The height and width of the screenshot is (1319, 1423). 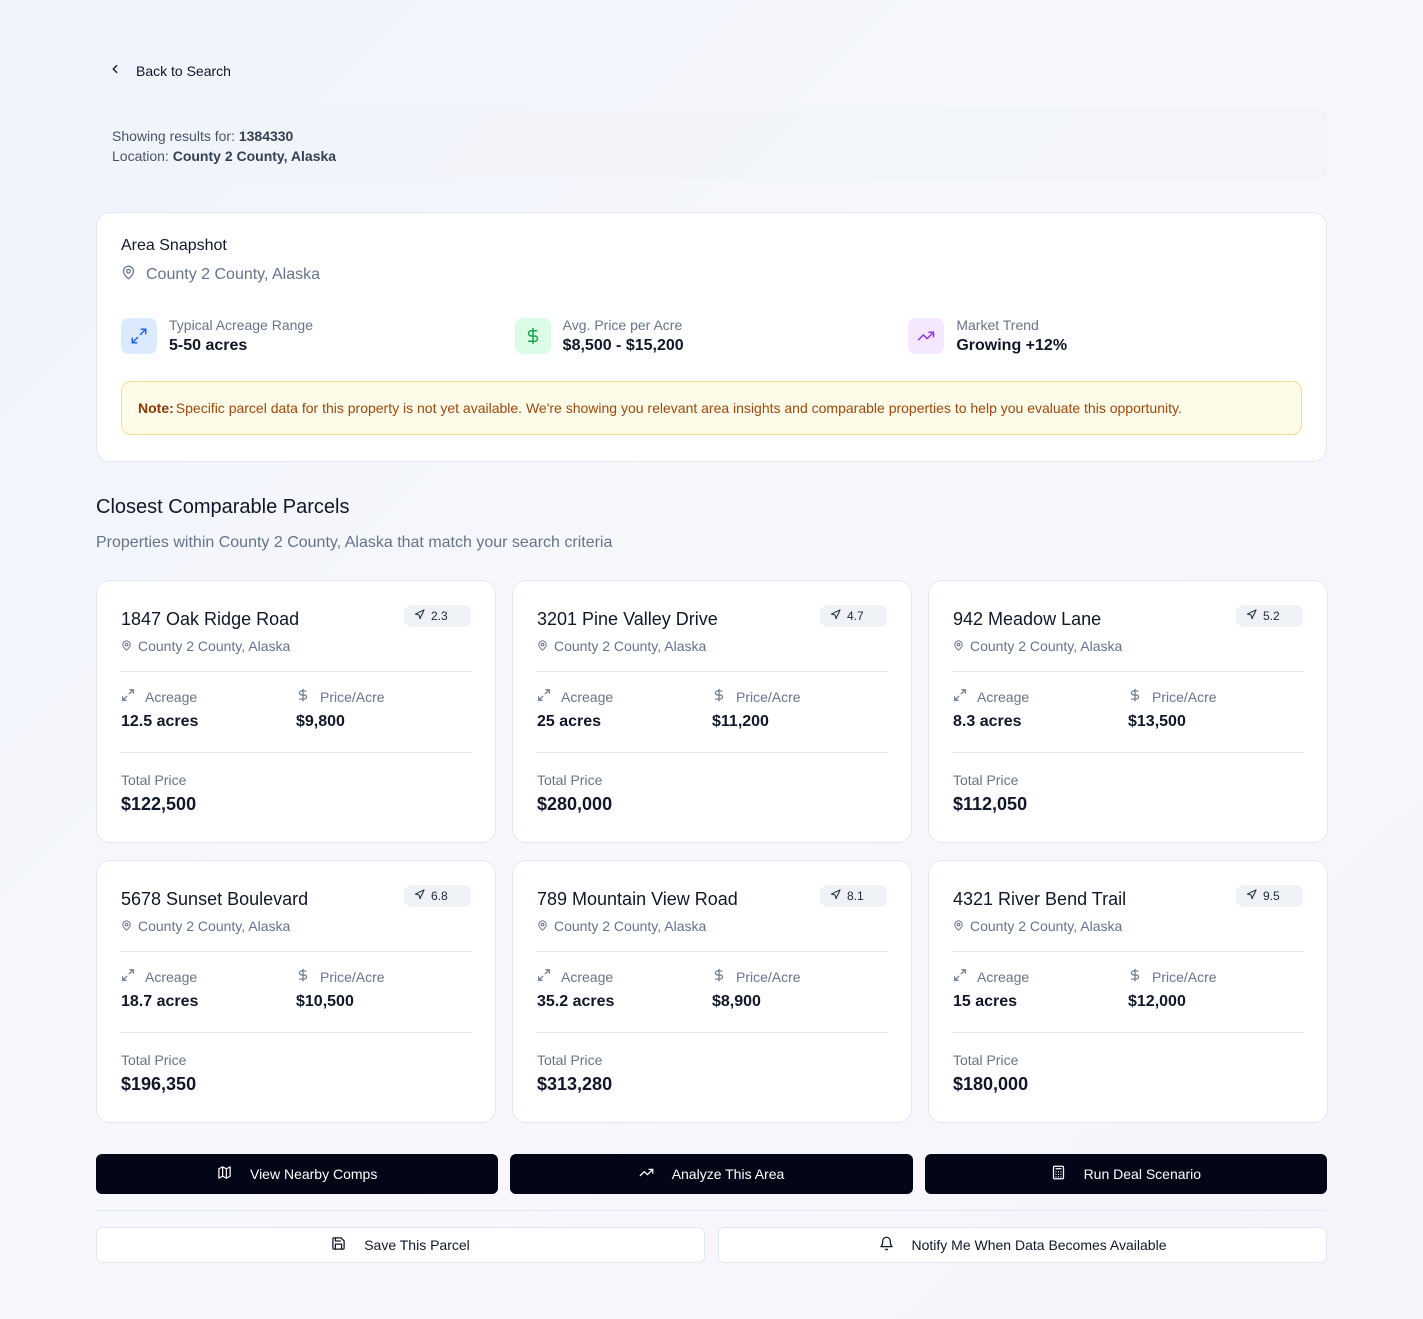 I want to click on distance-badge: 4.7, so click(x=853, y=616).